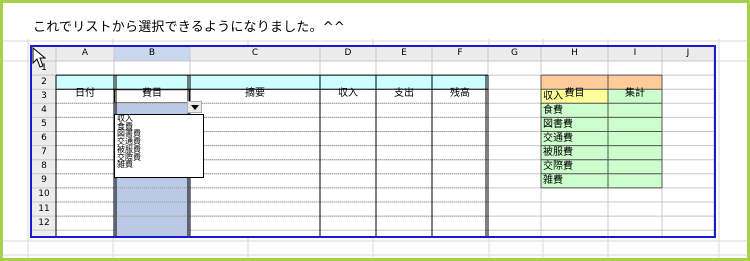 This screenshot has height=261, width=750. Describe the element at coordinates (152, 53) in the screenshot. I see `column-header-b: B` at that location.